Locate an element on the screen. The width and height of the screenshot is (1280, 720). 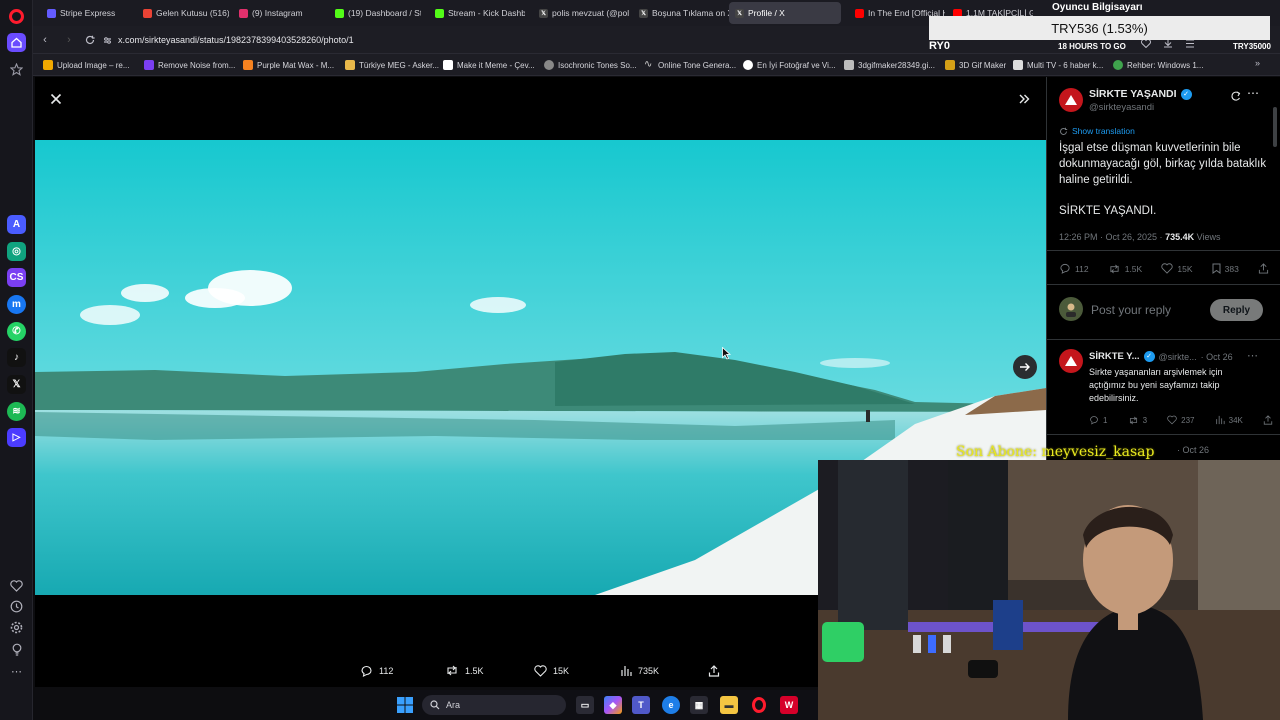
grok-icon is located at coordinates (1236, 95).